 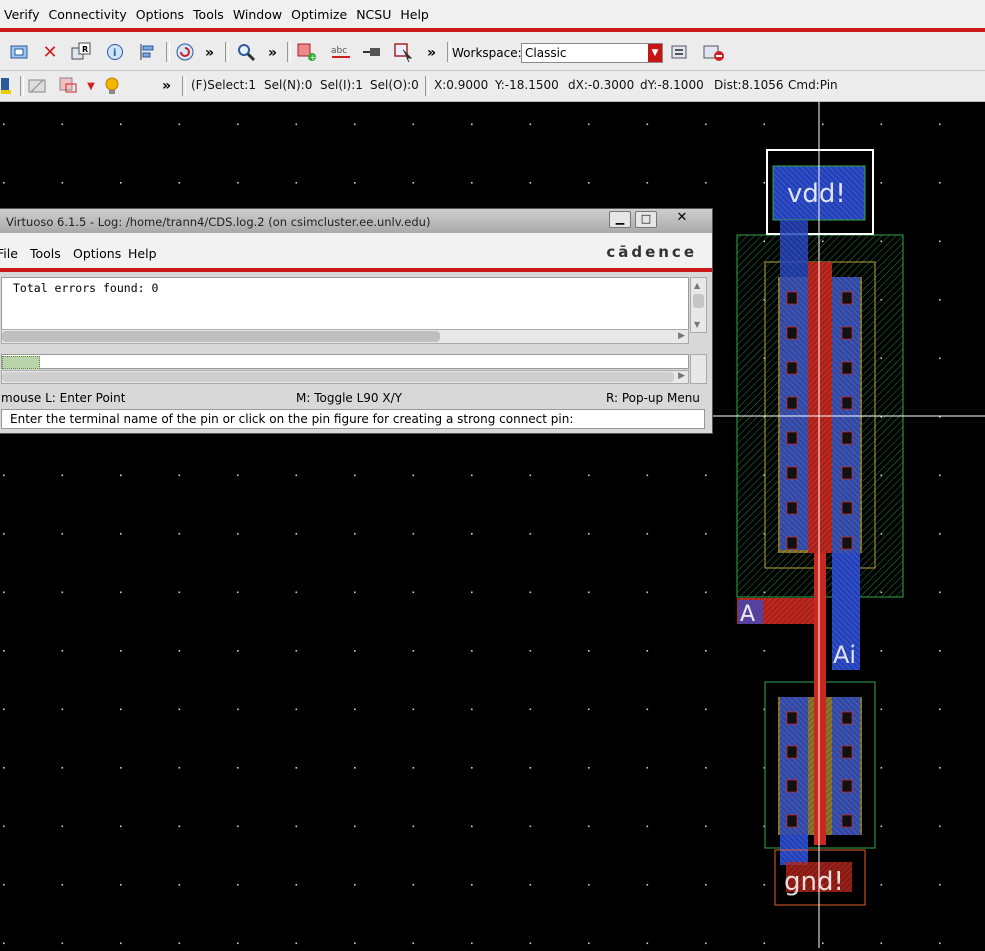 What do you see at coordinates (288, 85) in the screenshot?
I see `sel-n-status: Sel(N):0` at bounding box center [288, 85].